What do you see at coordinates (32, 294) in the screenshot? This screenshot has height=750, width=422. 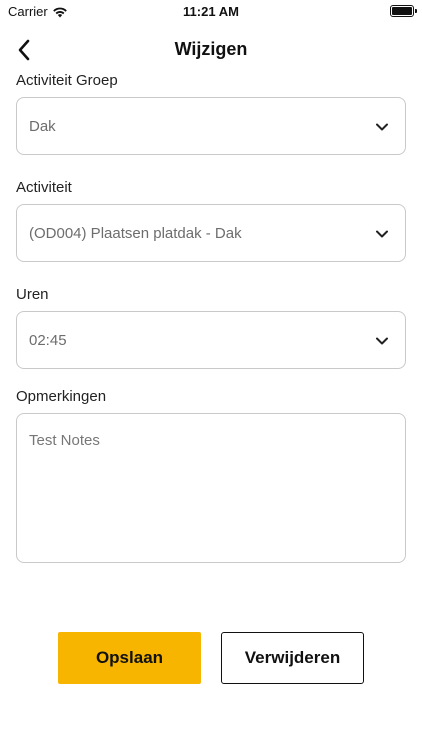 I see `hours-label: Uren` at bounding box center [32, 294].